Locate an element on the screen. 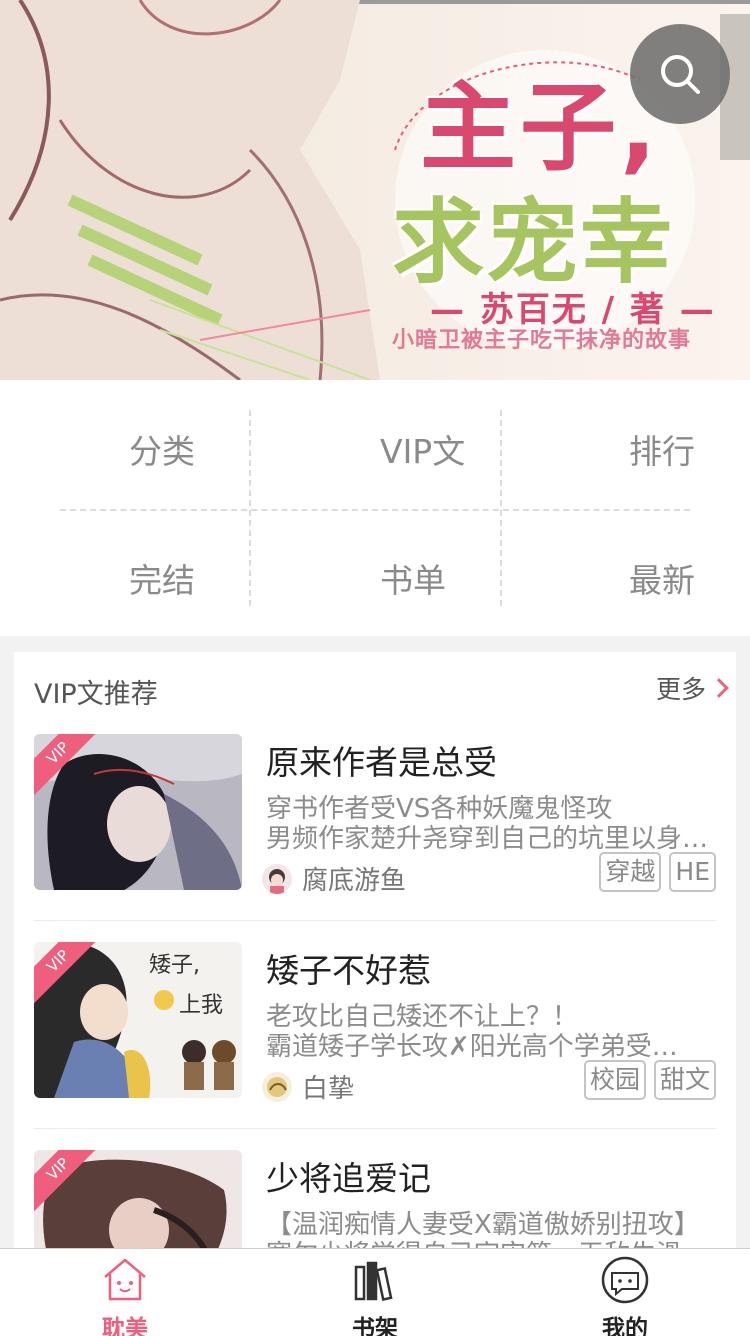 This screenshot has width=750, height=1336. search-icon is located at coordinates (680, 74).